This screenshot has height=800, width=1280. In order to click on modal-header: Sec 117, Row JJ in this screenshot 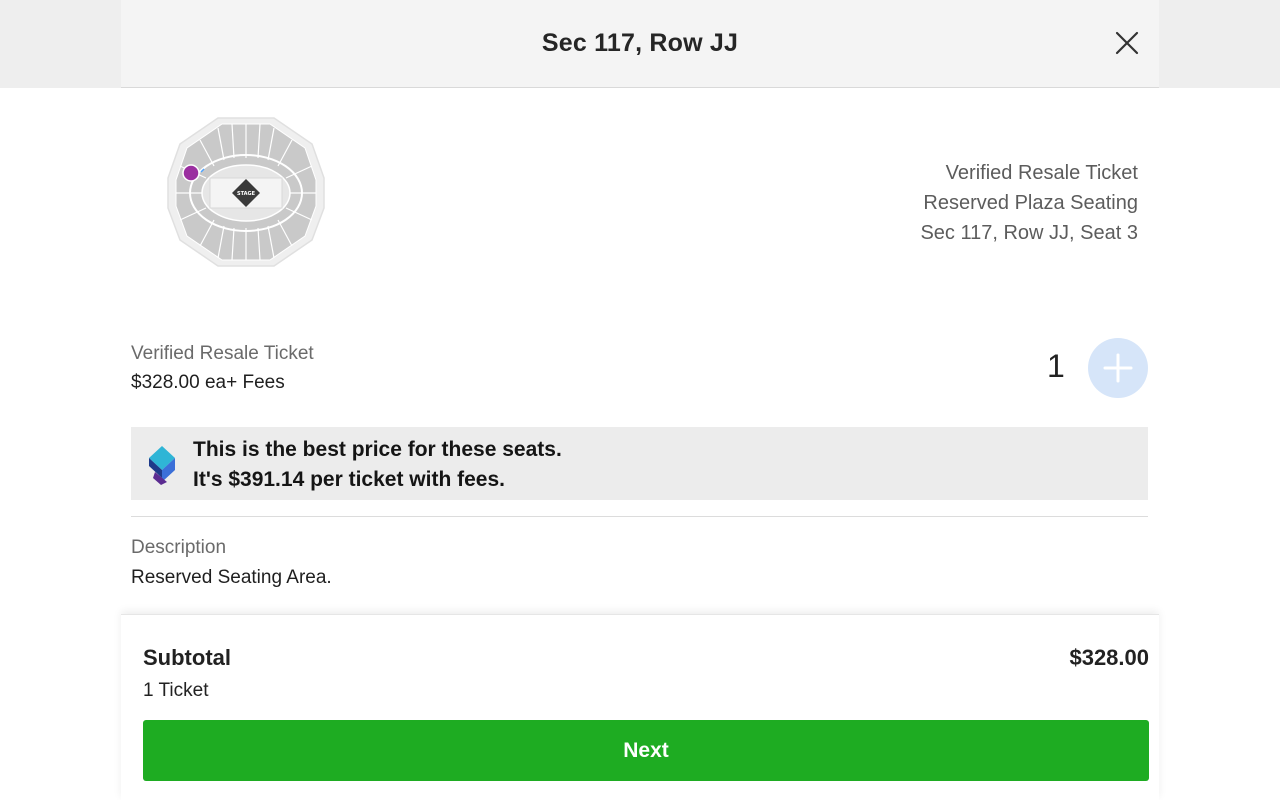, I will do `click(640, 44)`.